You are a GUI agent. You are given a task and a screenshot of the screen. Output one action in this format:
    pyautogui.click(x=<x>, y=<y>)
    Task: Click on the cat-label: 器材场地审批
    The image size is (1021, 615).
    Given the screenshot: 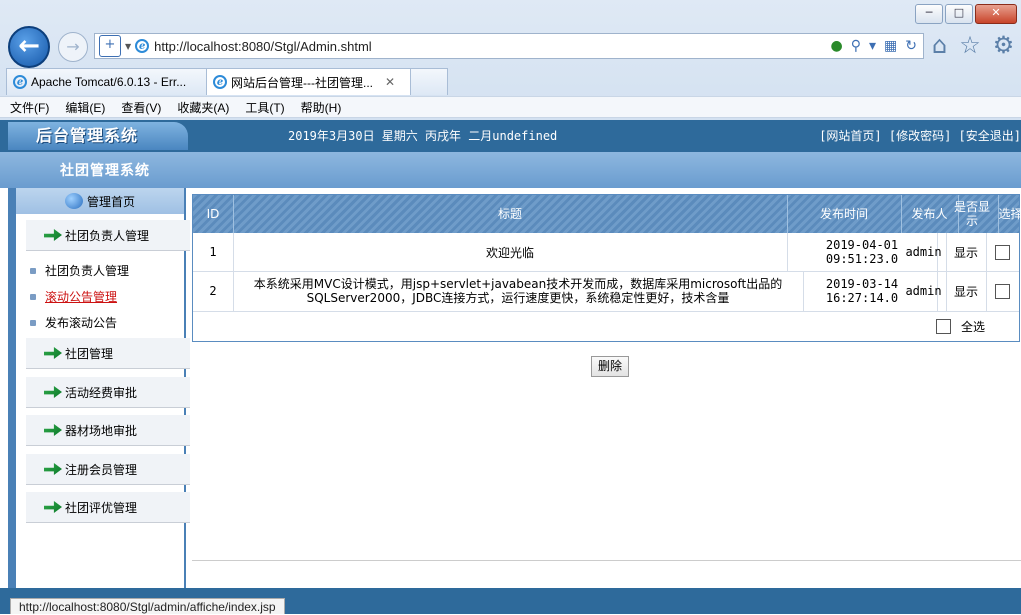 What is the action you would take?
    pyautogui.click(x=101, y=430)
    